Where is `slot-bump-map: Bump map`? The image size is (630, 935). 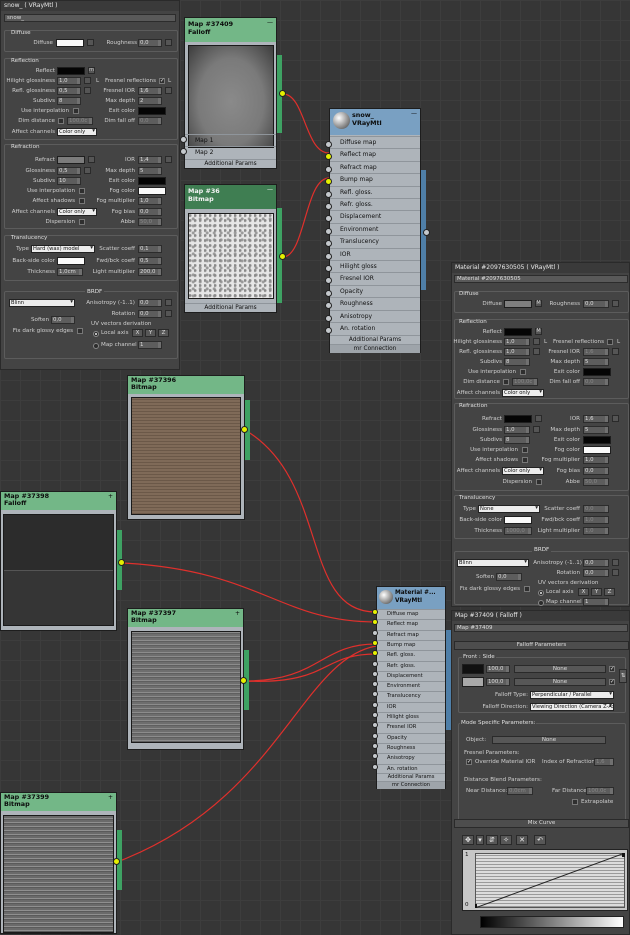
slot-bump-map: Bump map is located at coordinates (411, 644).